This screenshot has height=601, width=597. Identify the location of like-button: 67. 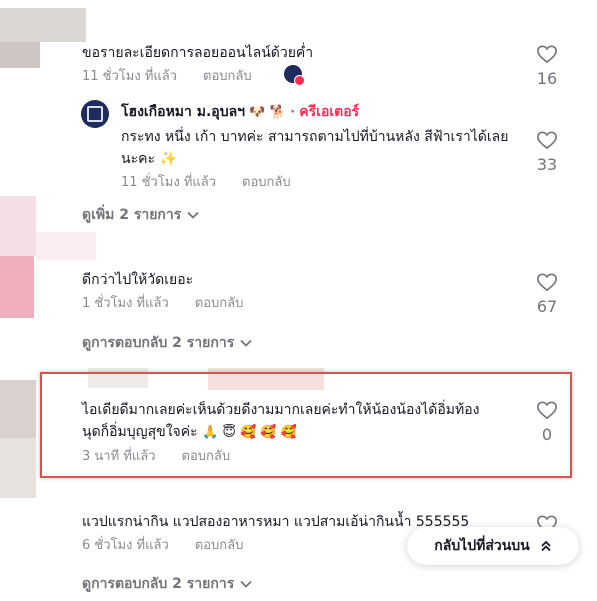
(547, 294).